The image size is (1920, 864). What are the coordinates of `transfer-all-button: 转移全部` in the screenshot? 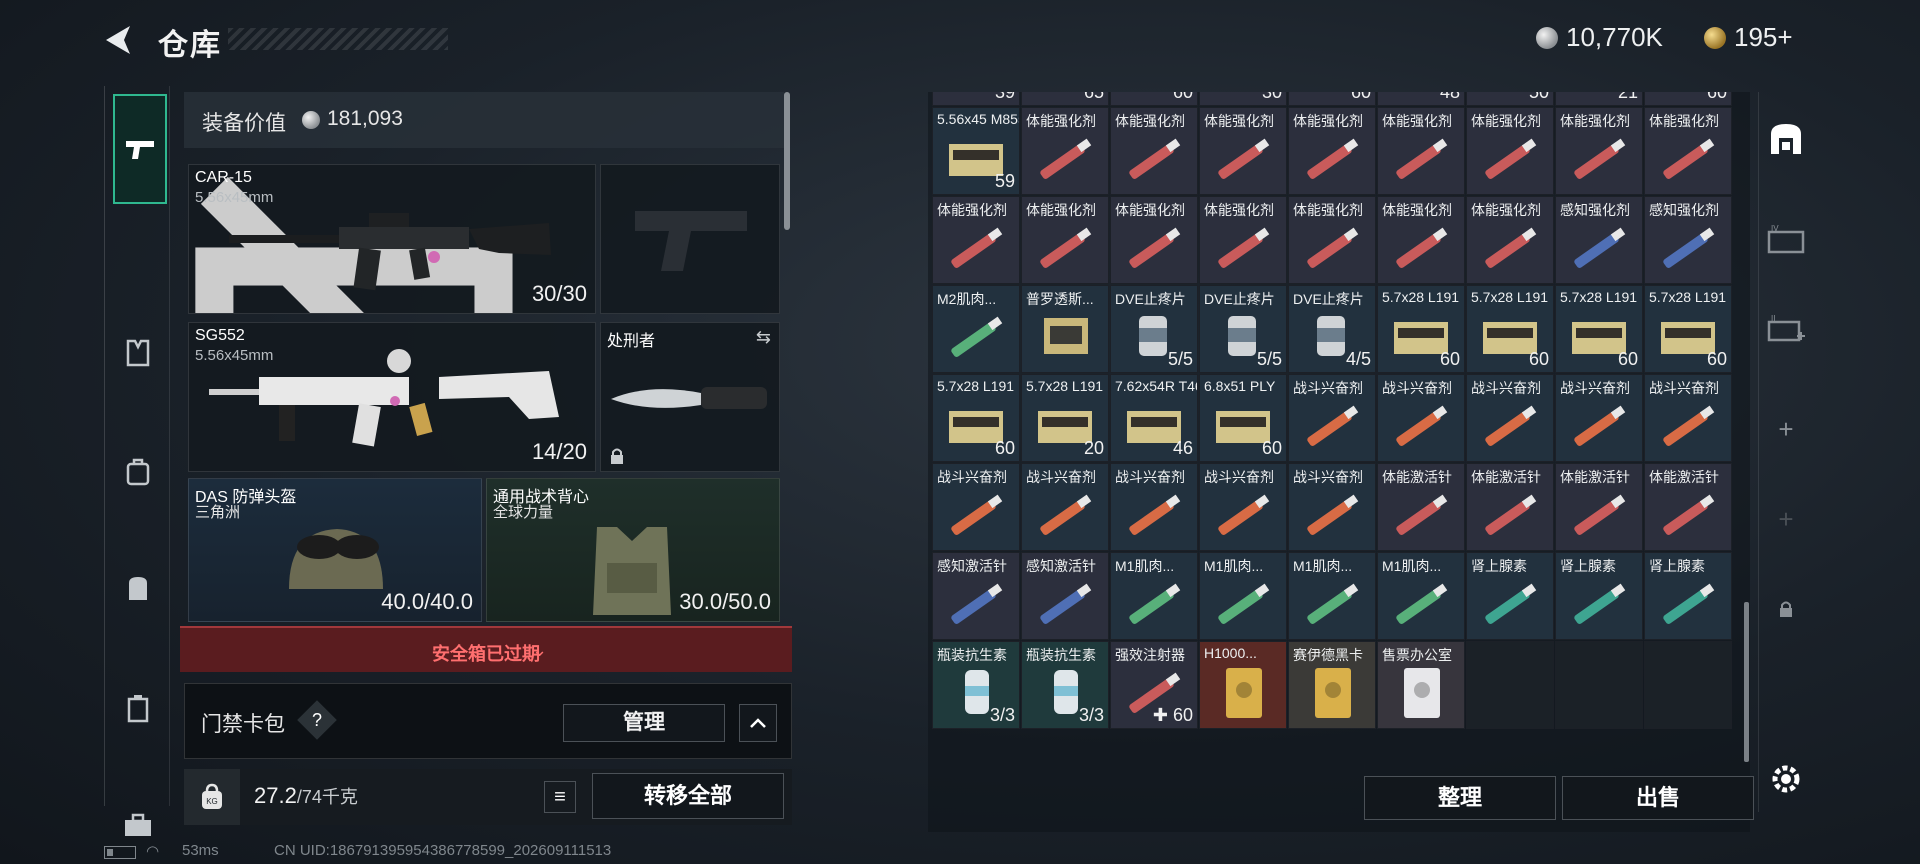 It's located at (688, 796).